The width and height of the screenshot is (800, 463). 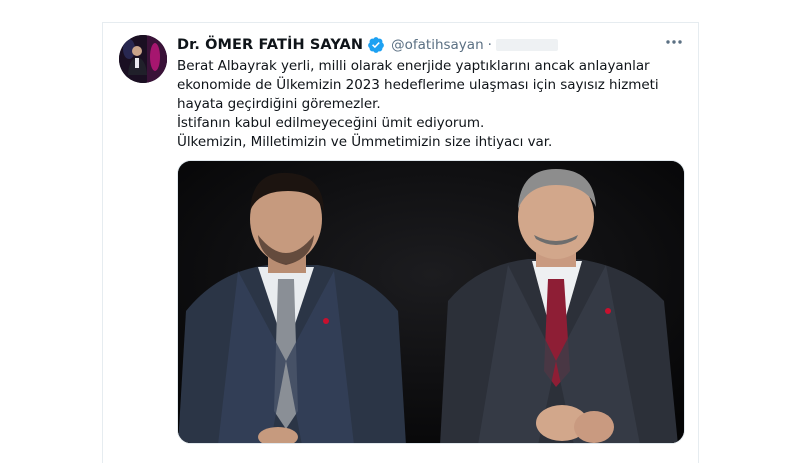 I want to click on display-name: Dr. ÖMER FATİH SAYAN, so click(x=270, y=45).